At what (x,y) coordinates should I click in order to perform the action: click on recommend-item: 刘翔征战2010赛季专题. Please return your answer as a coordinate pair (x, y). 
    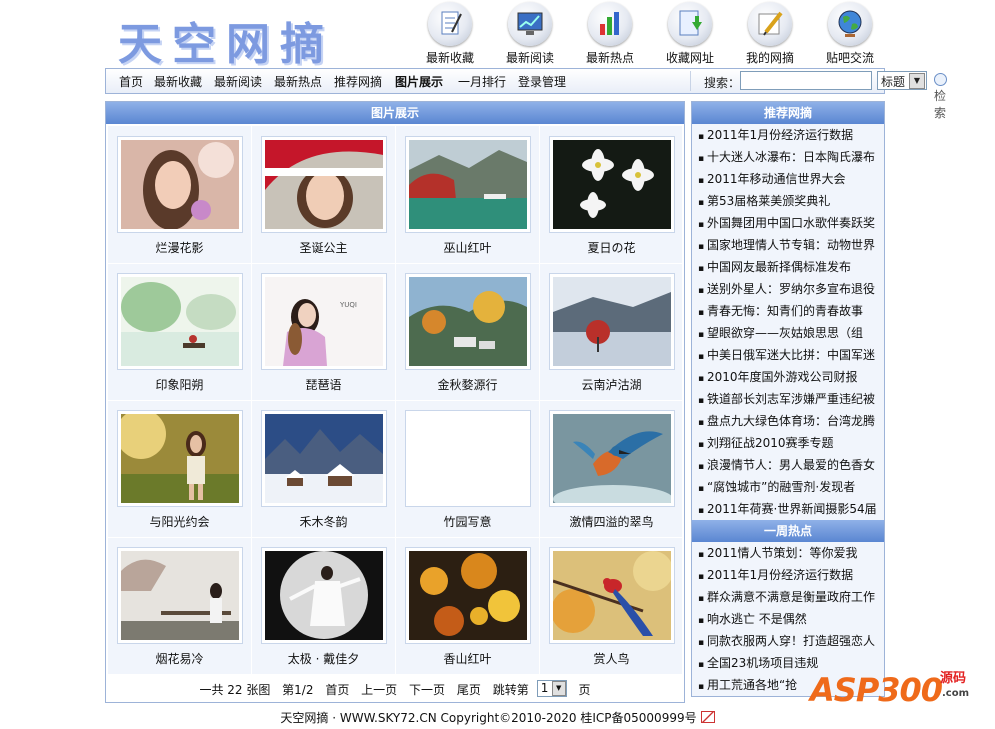
    Looking at the image, I should click on (788, 443).